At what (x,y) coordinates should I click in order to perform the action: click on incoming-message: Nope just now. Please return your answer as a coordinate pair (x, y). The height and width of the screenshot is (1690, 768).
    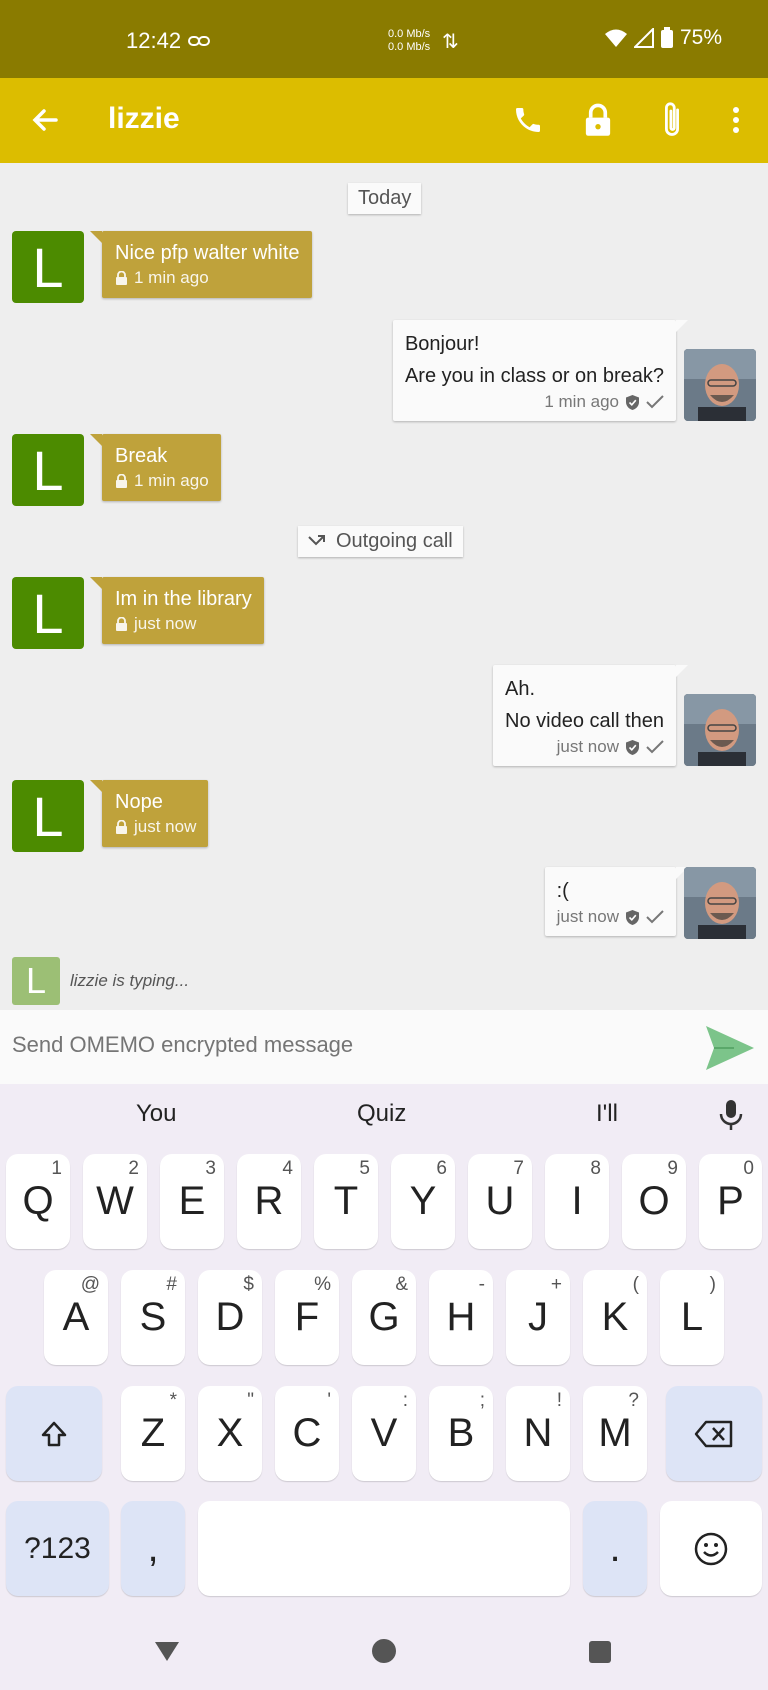
    Looking at the image, I should click on (149, 813).